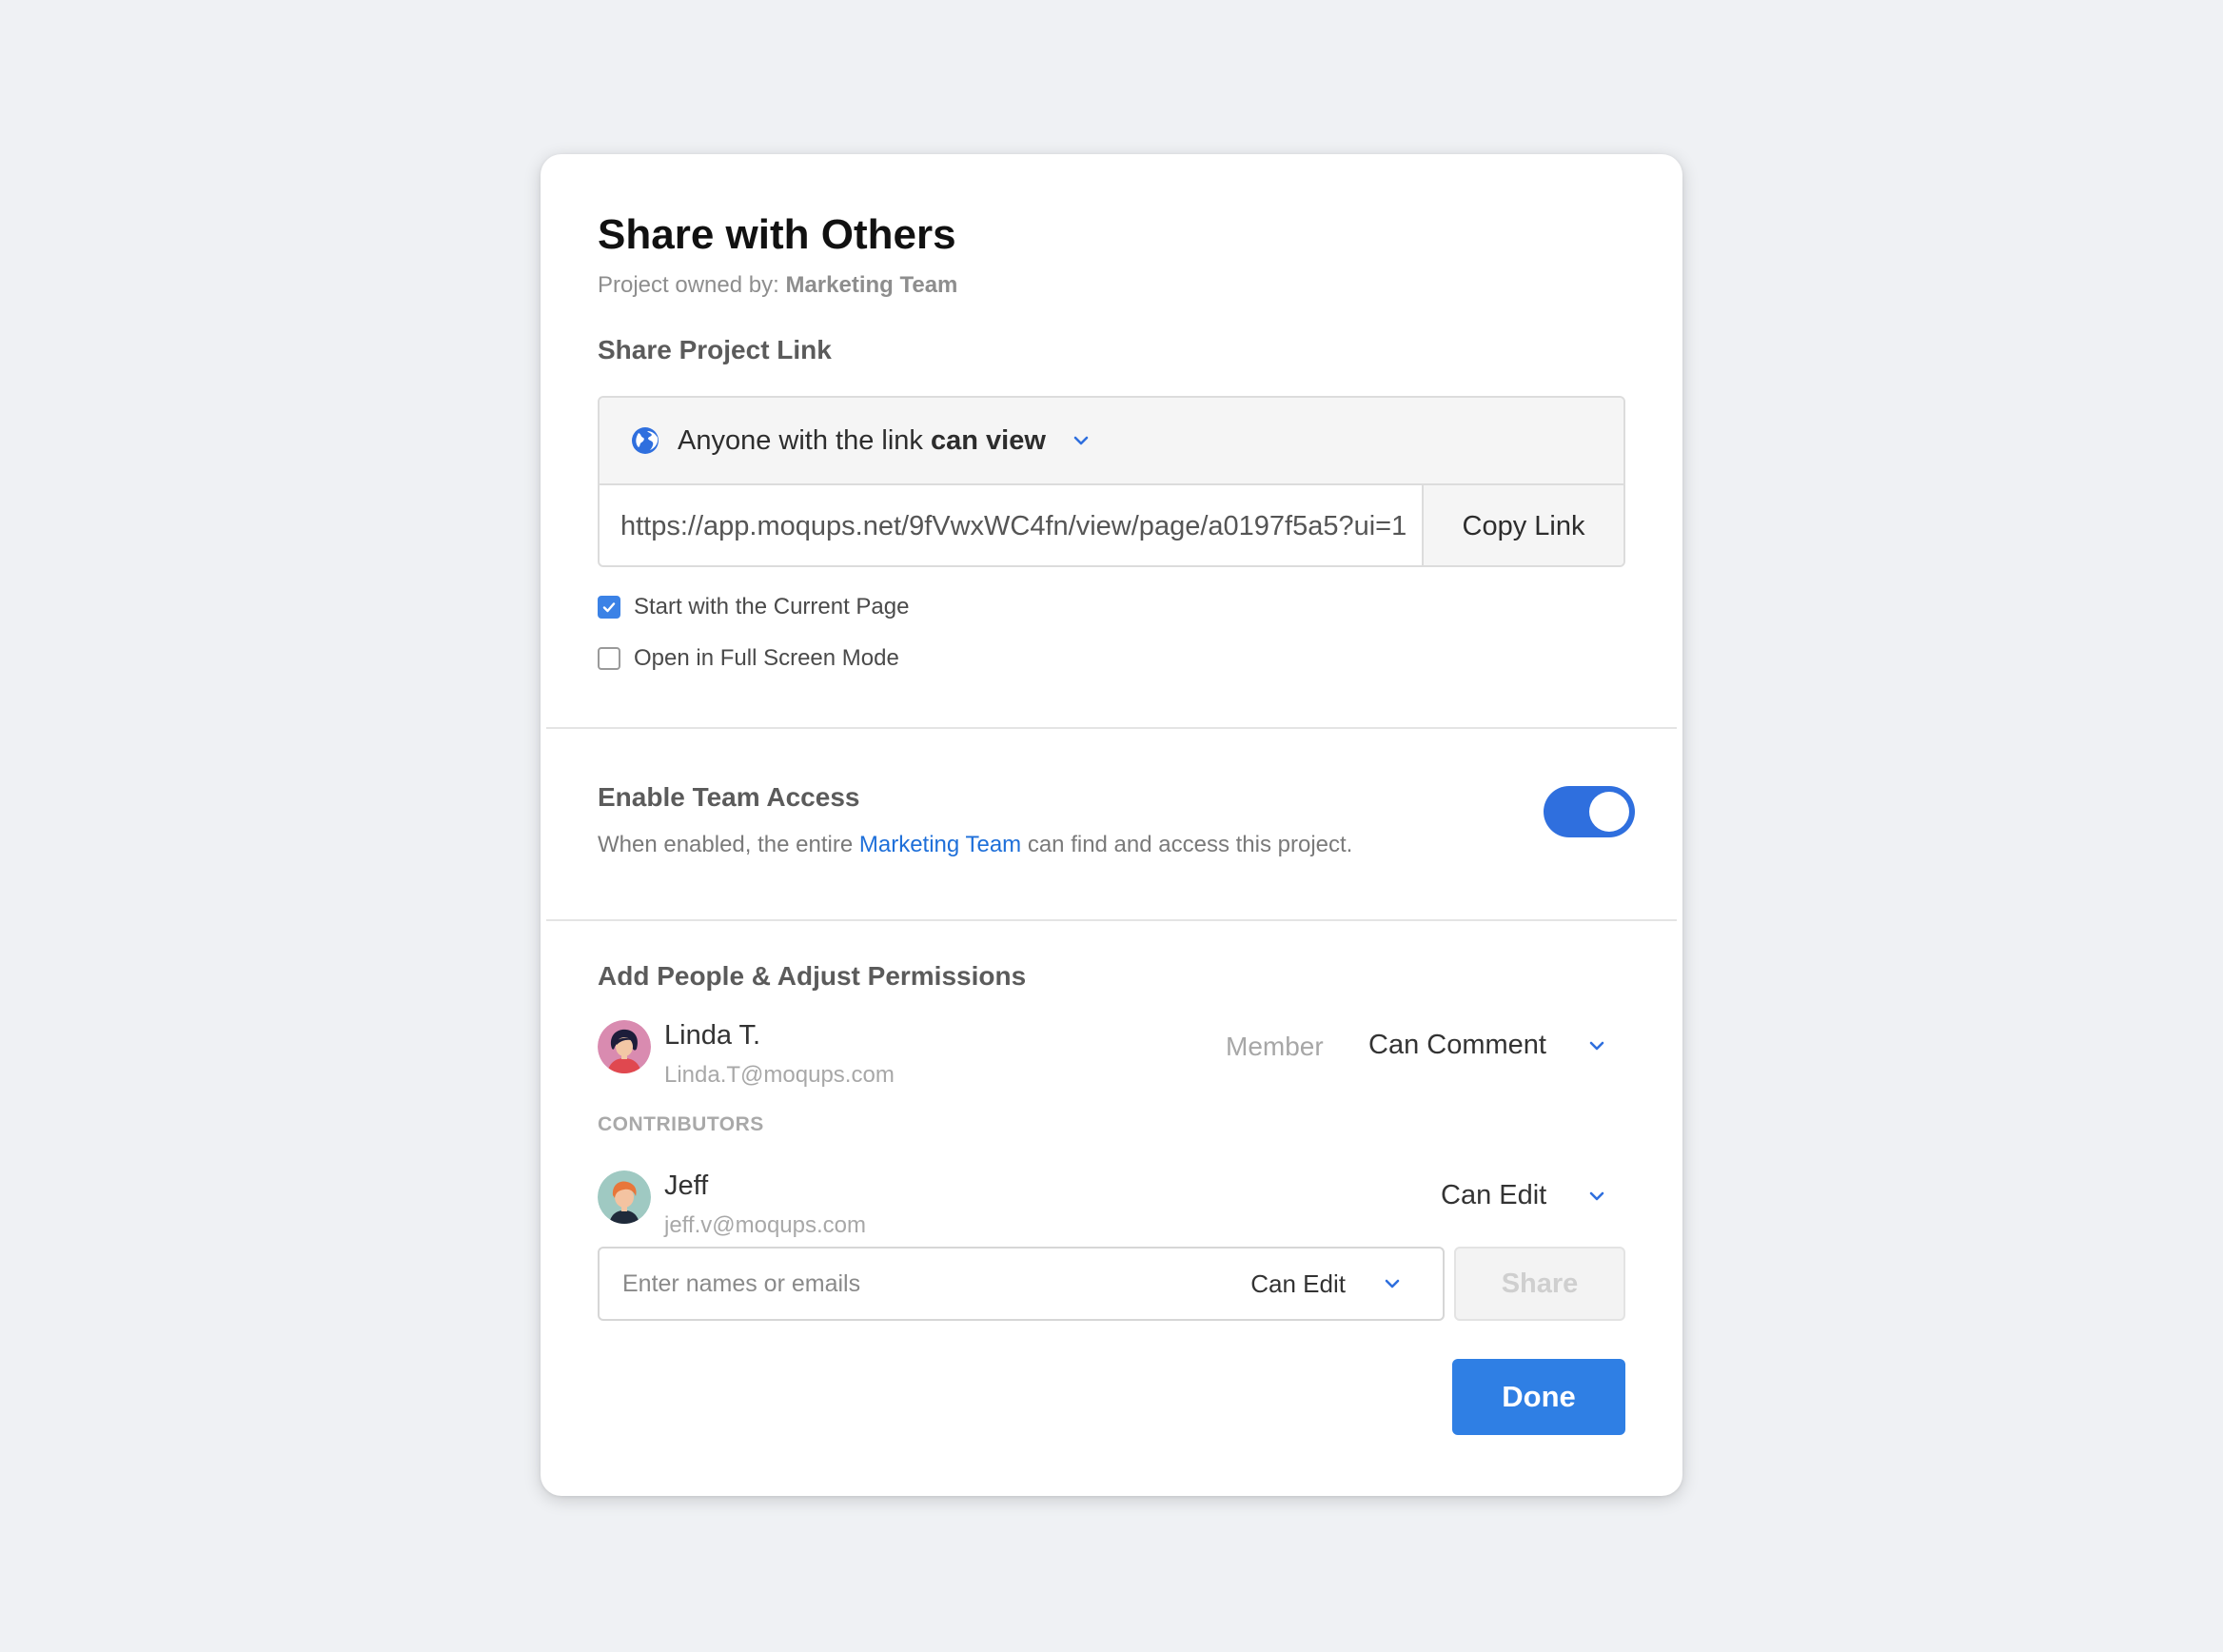 The image size is (2223, 1652). What do you see at coordinates (726, 845) in the screenshot?
I see `team-desc-before: When enabled, the entire` at bounding box center [726, 845].